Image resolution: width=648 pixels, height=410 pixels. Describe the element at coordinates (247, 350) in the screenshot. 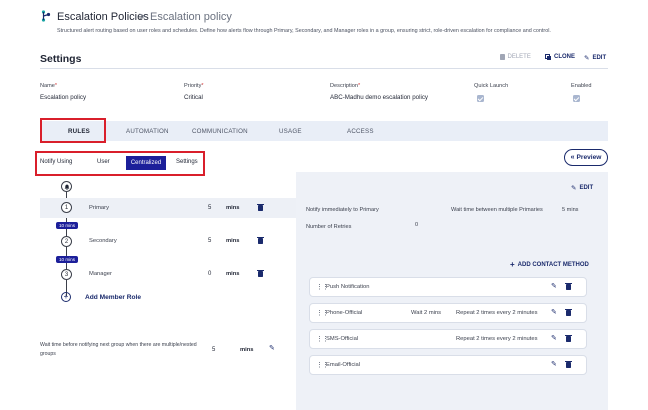

I see `group-wait-unit: mins` at that location.